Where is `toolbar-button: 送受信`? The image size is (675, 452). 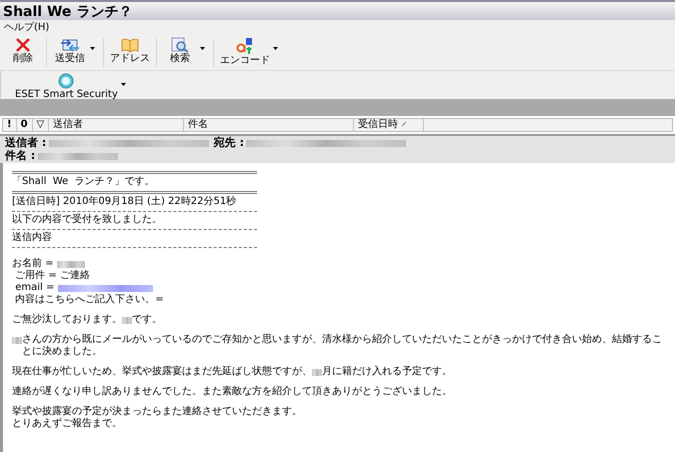 toolbar-button: 送受信 is located at coordinates (70, 52).